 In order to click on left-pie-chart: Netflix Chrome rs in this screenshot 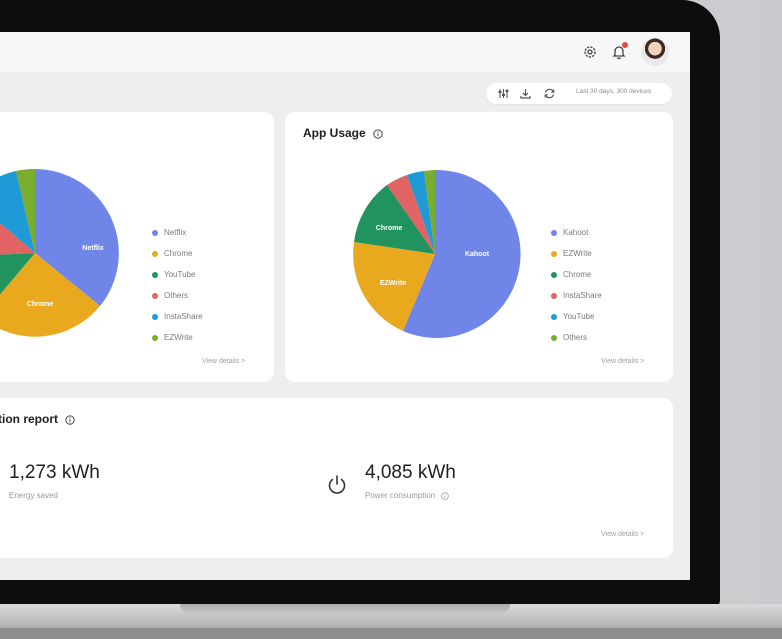, I will do `click(59, 252)`.